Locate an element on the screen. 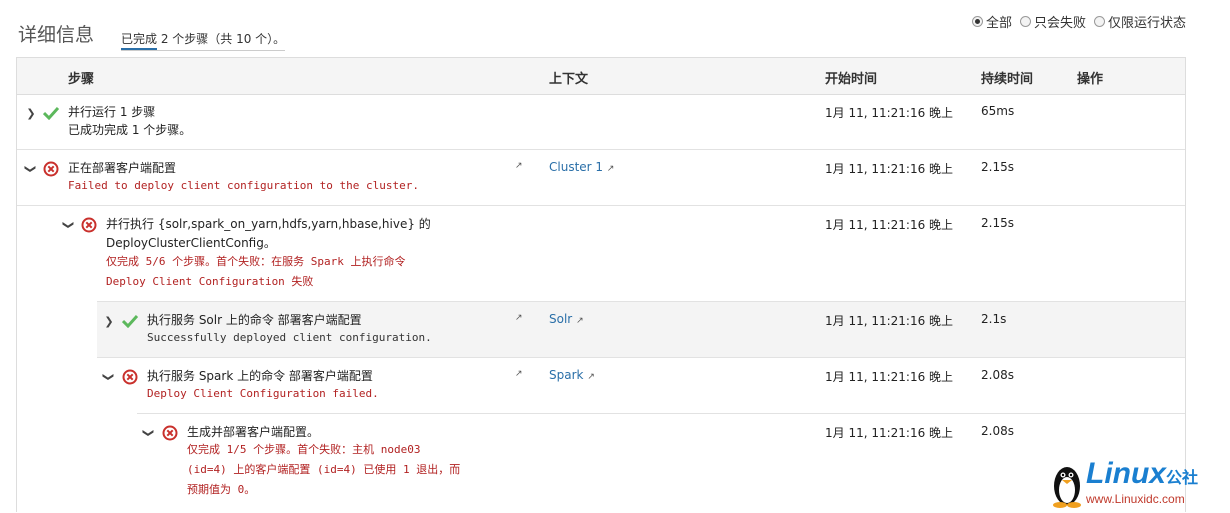 The height and width of the screenshot is (513, 1230). page-title: 详细信息 is located at coordinates (56, 35).